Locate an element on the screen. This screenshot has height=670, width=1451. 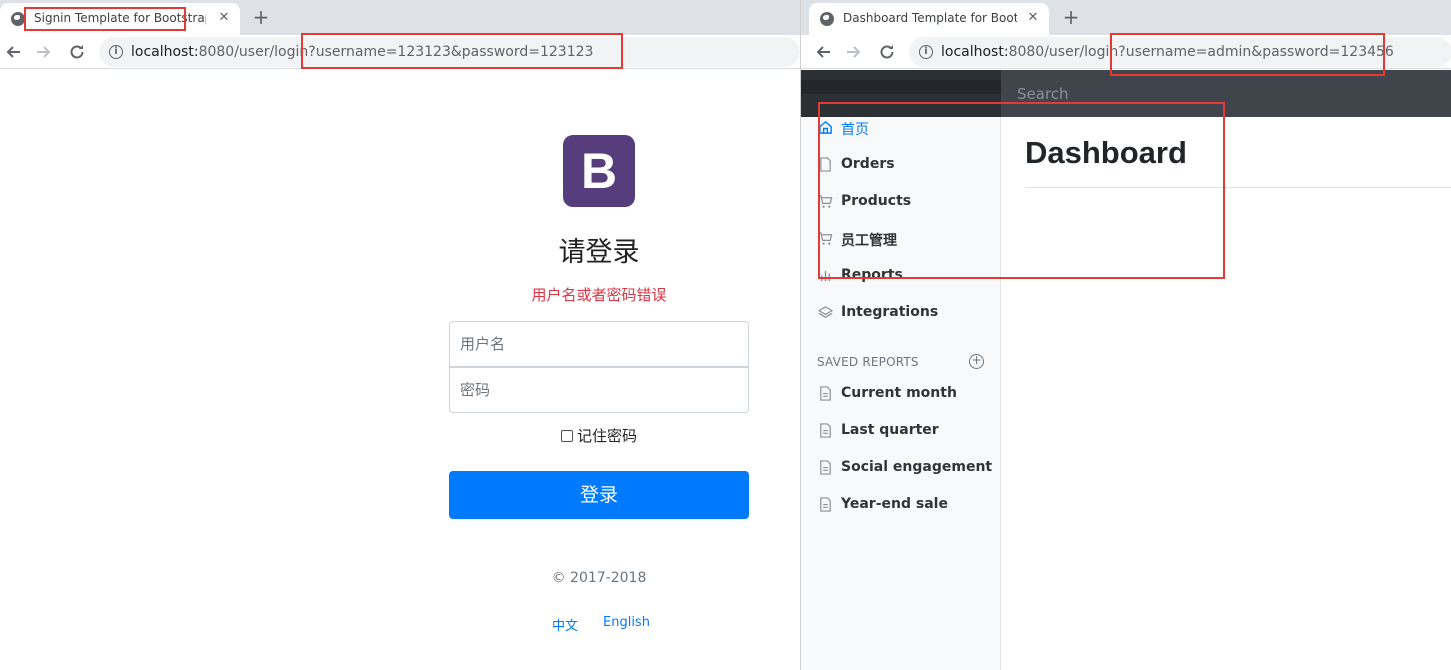
lang-link-en: English is located at coordinates (626, 622).